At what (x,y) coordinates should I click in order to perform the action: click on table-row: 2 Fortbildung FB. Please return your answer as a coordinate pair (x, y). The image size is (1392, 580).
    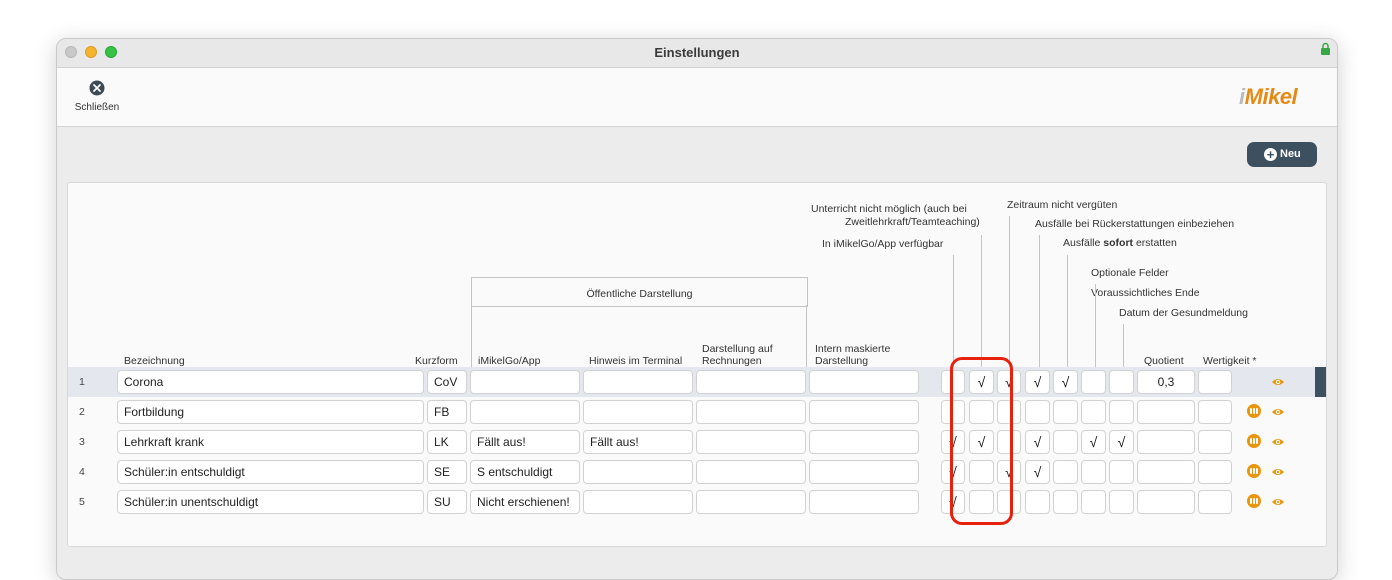
    Looking at the image, I should click on (697, 412).